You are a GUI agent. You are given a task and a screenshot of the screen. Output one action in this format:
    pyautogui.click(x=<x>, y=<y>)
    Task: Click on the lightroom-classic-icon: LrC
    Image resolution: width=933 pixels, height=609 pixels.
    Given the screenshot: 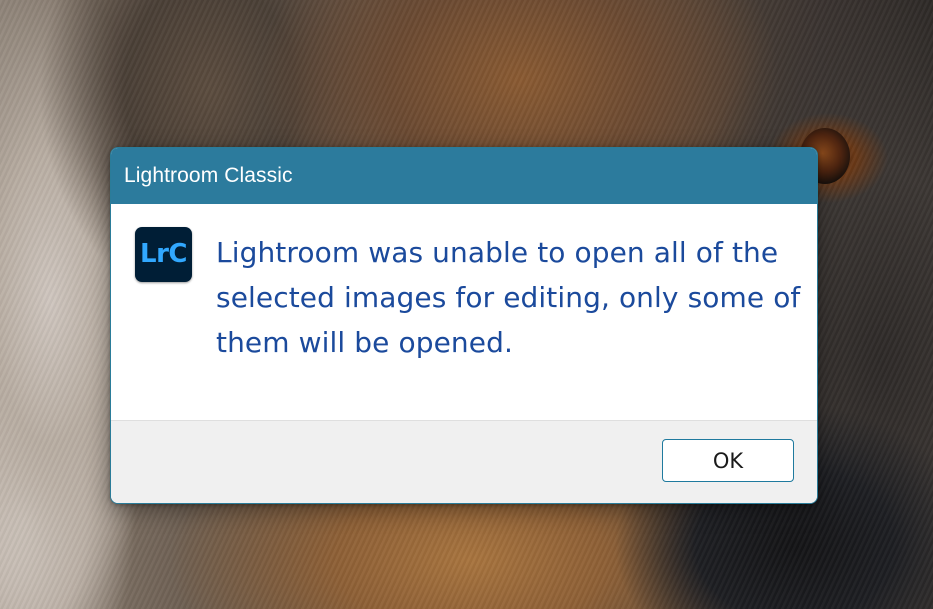 What is the action you would take?
    pyautogui.click(x=163, y=254)
    